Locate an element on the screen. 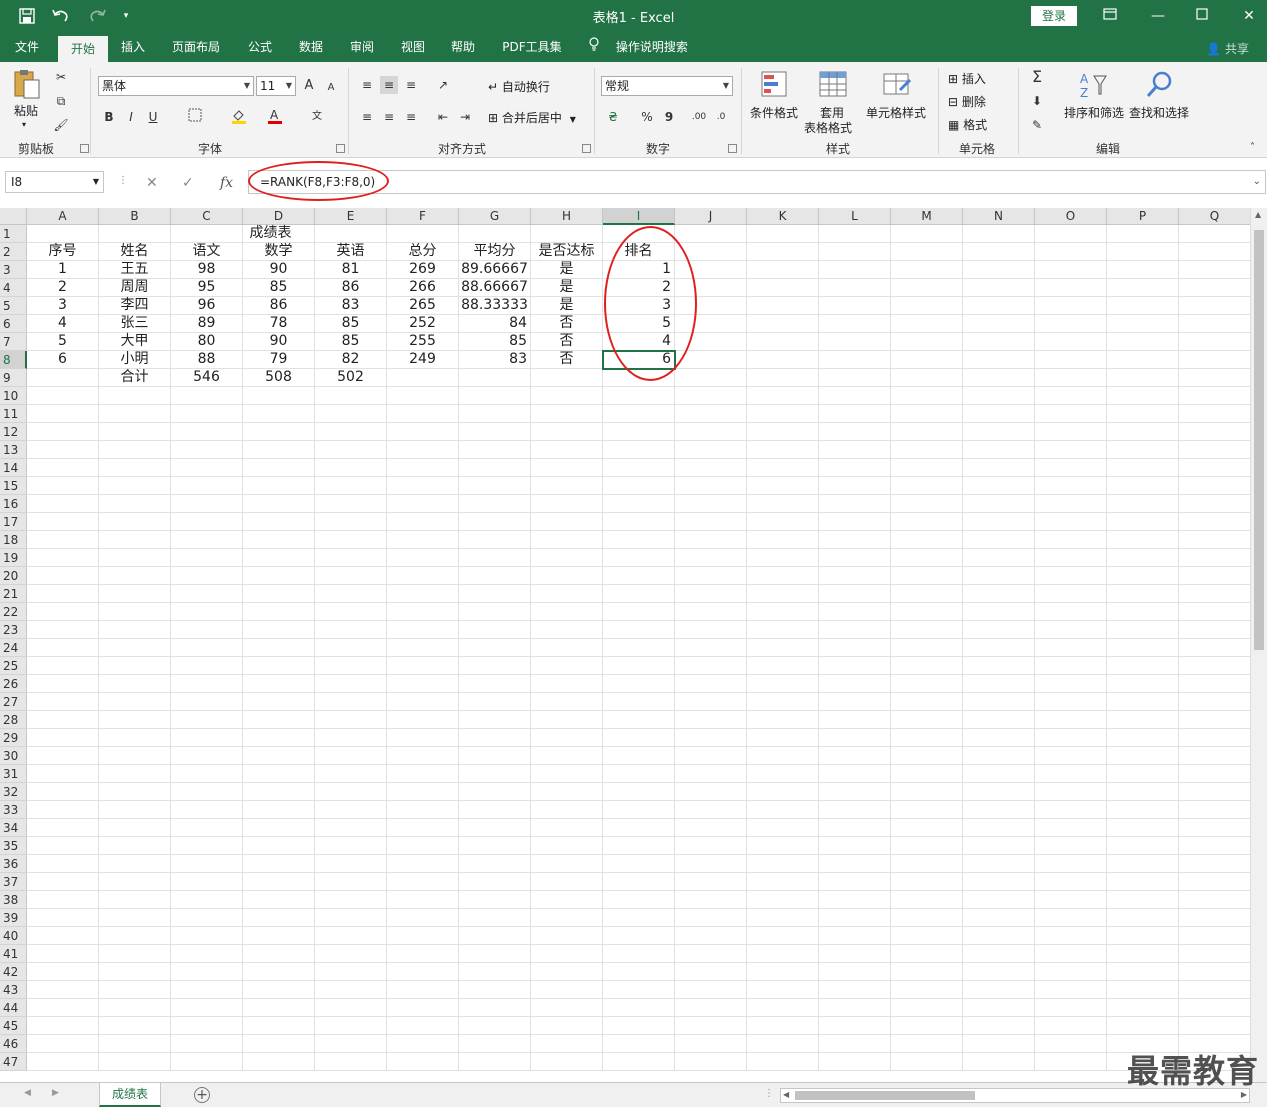 The height and width of the screenshot is (1107, 1267). cancel-icon: ✕ is located at coordinates (152, 183).